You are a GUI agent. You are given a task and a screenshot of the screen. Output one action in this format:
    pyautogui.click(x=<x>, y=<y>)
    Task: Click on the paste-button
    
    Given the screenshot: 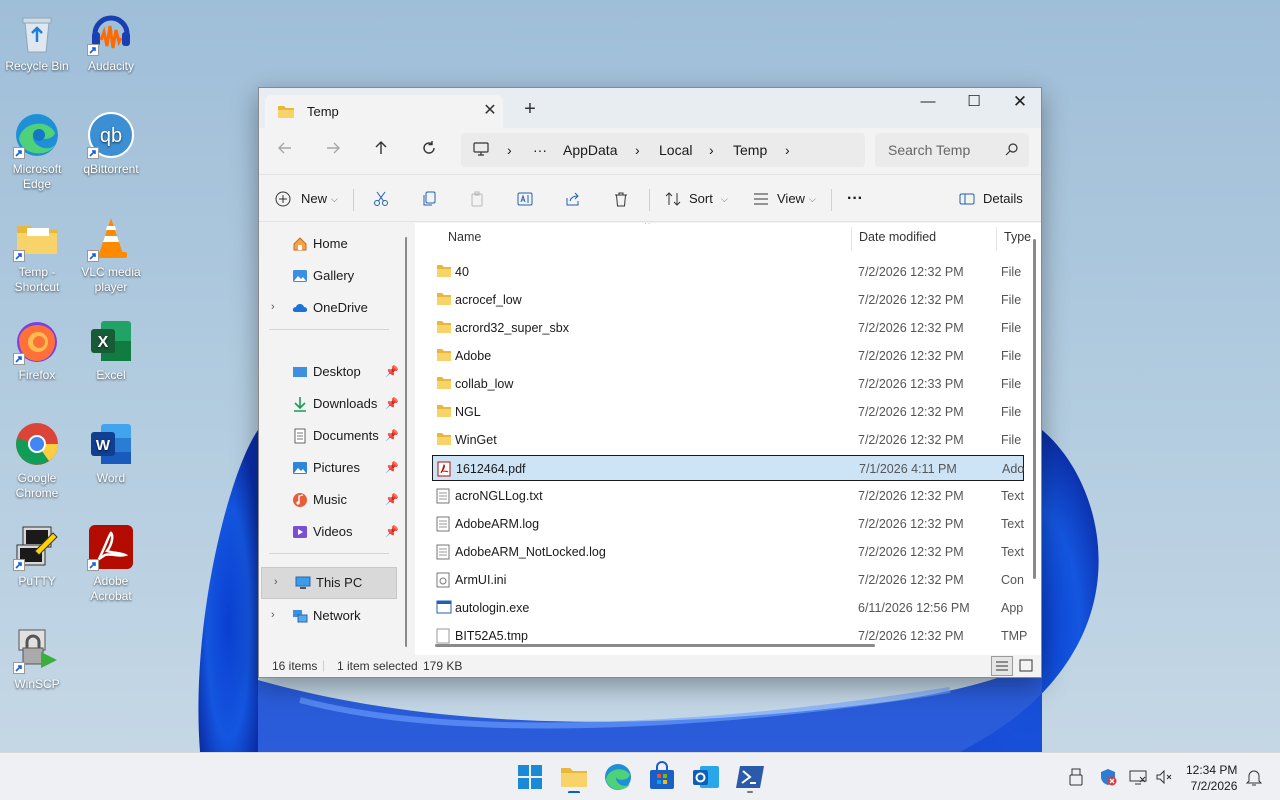 What is the action you would take?
    pyautogui.click(x=479, y=199)
    